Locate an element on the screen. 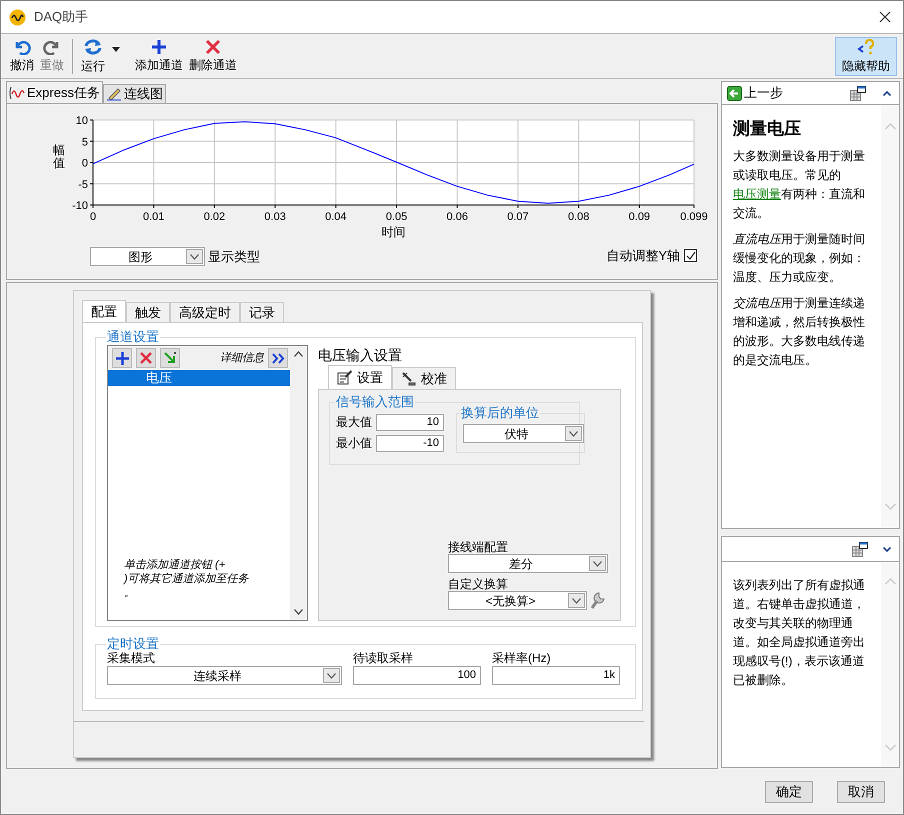 This screenshot has width=904, height=815. axis-title: 幅值 is located at coordinates (59, 157).